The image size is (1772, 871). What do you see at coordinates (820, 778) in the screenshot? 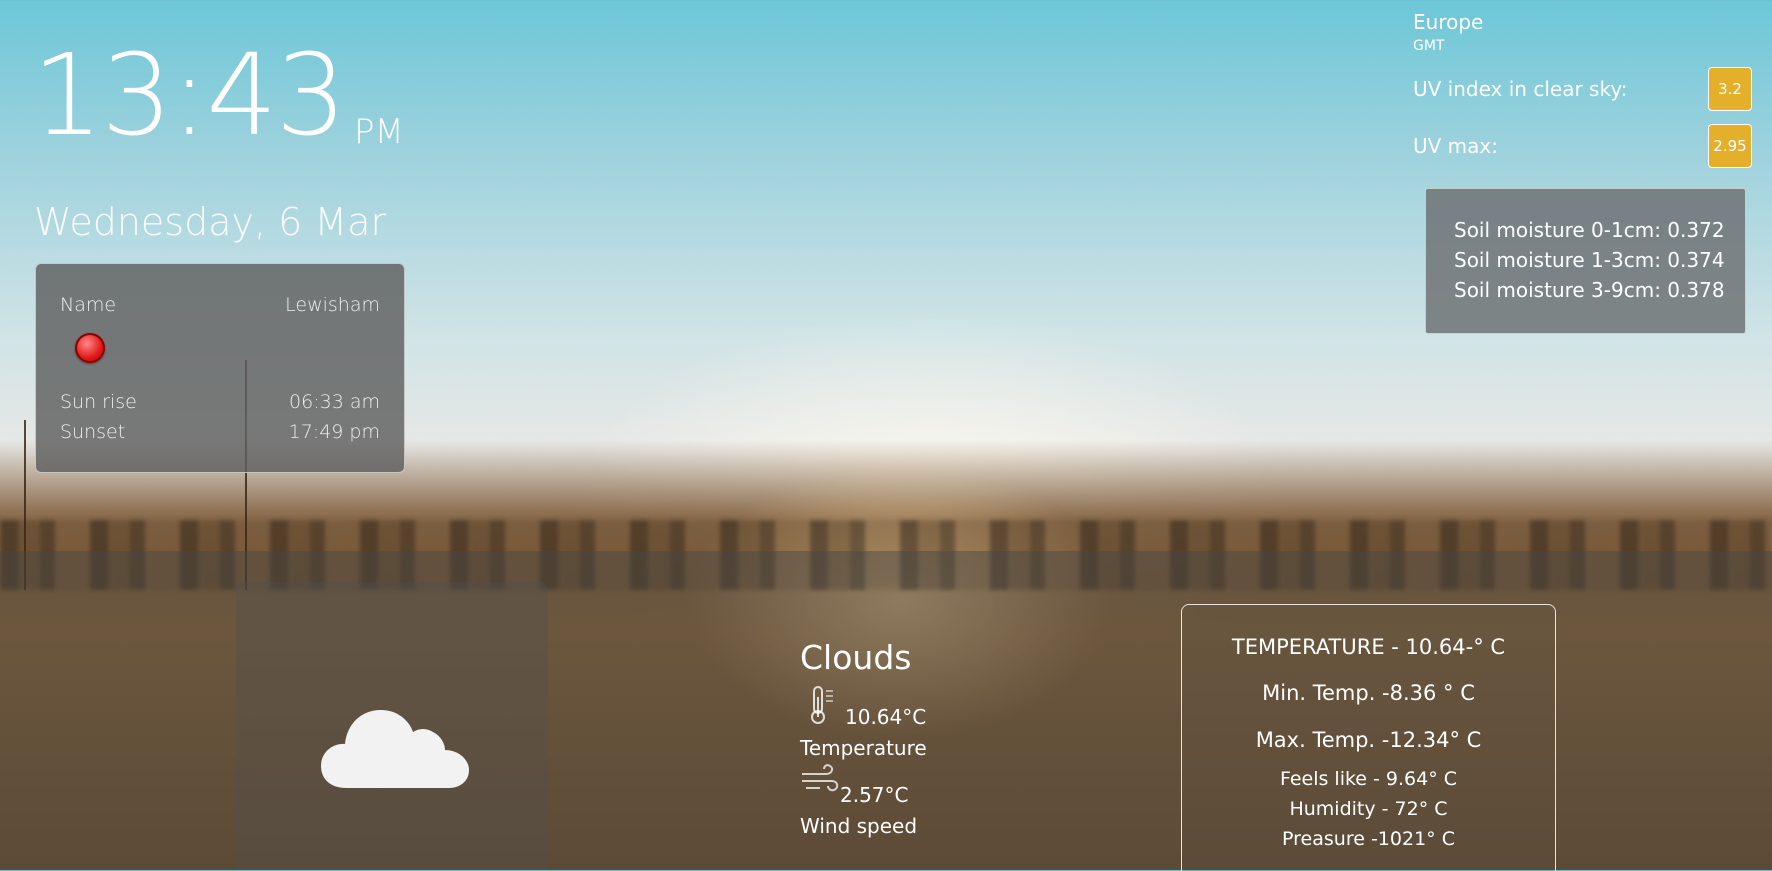
I see `wind-icon` at bounding box center [820, 778].